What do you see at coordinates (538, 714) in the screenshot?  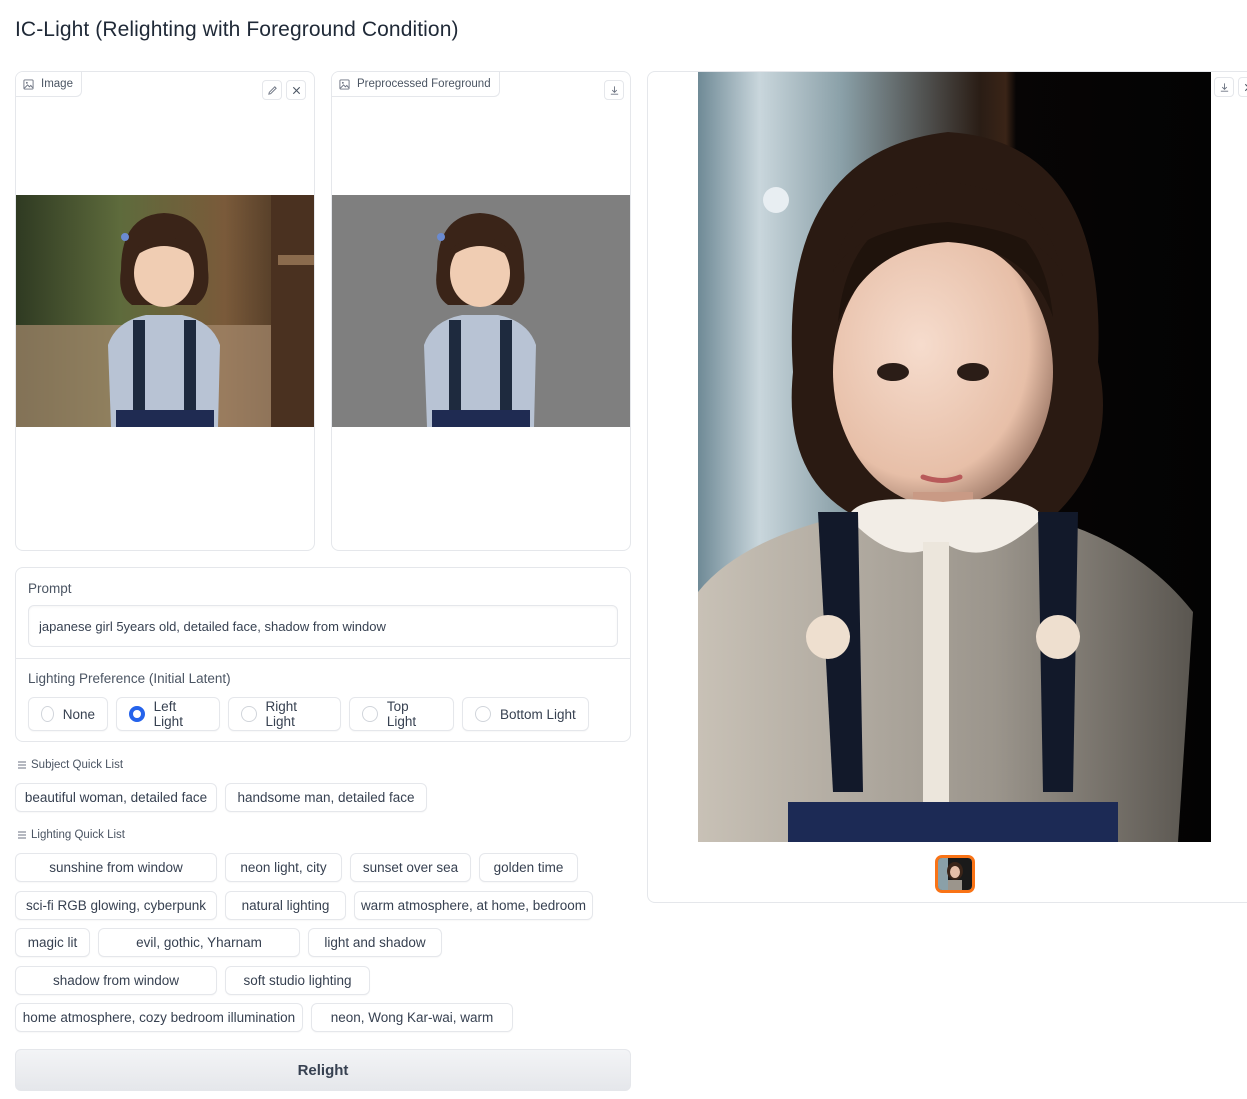 I see `radio-label: Bottom Light` at bounding box center [538, 714].